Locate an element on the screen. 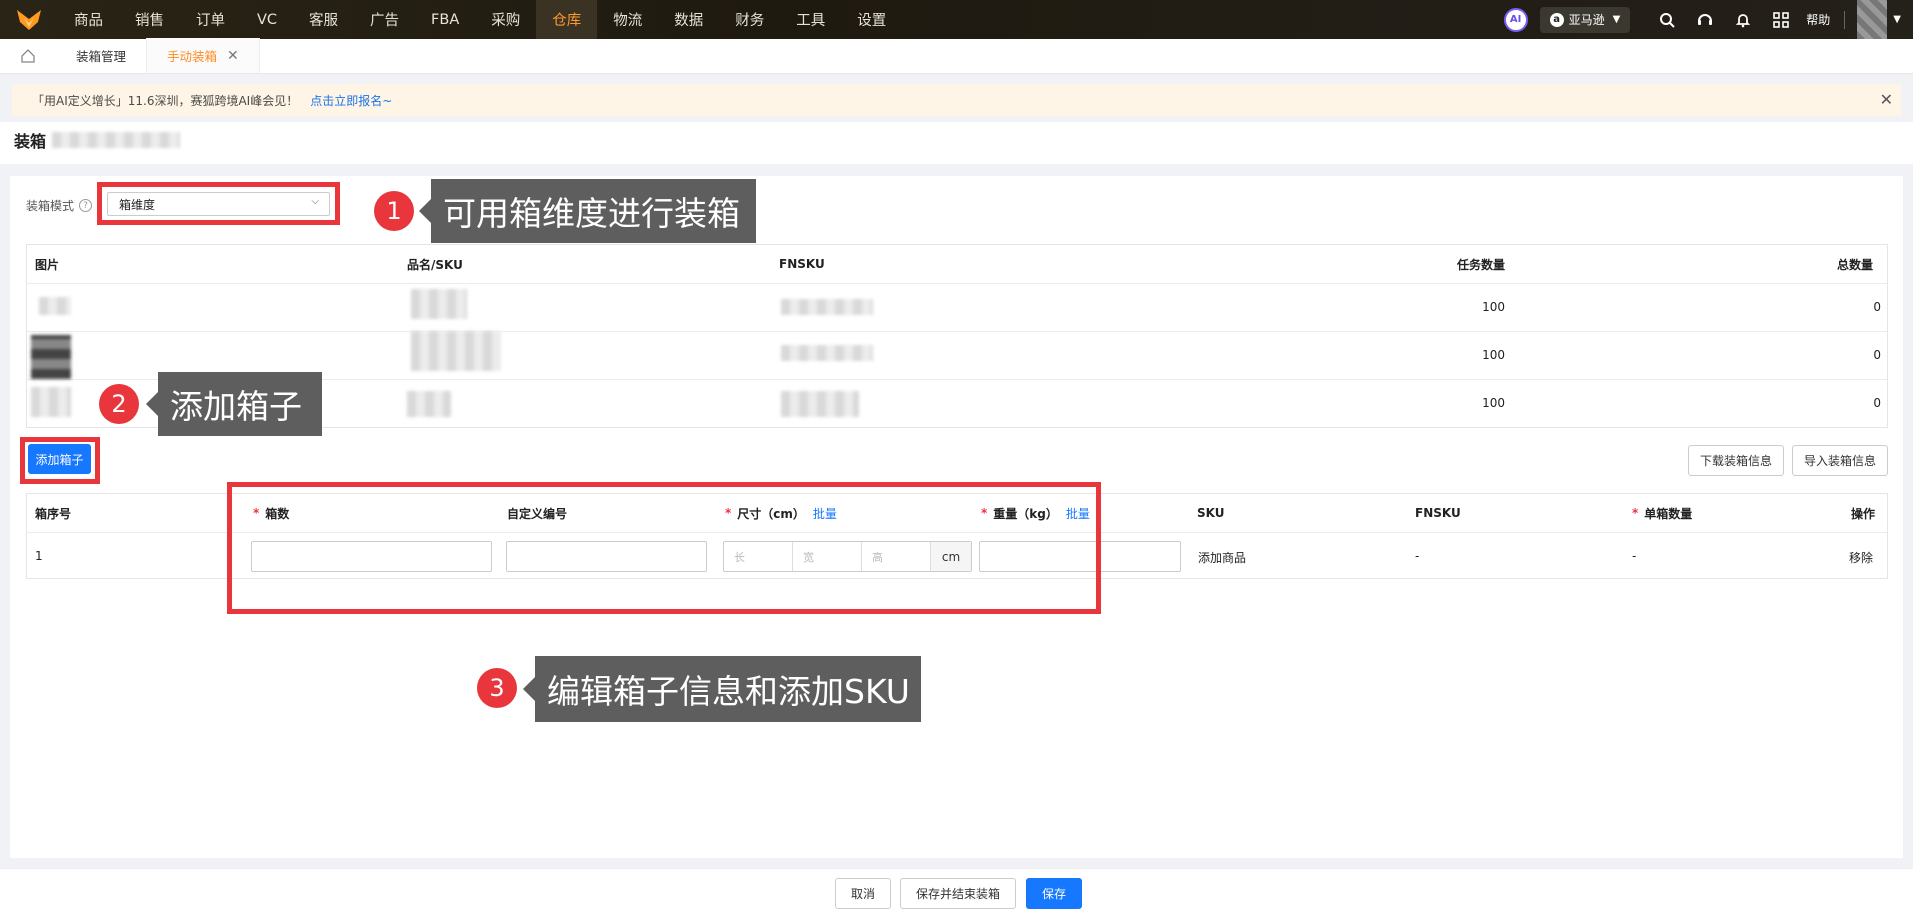 This screenshot has height=916, width=1913. headset-icon is located at coordinates (1705, 19).